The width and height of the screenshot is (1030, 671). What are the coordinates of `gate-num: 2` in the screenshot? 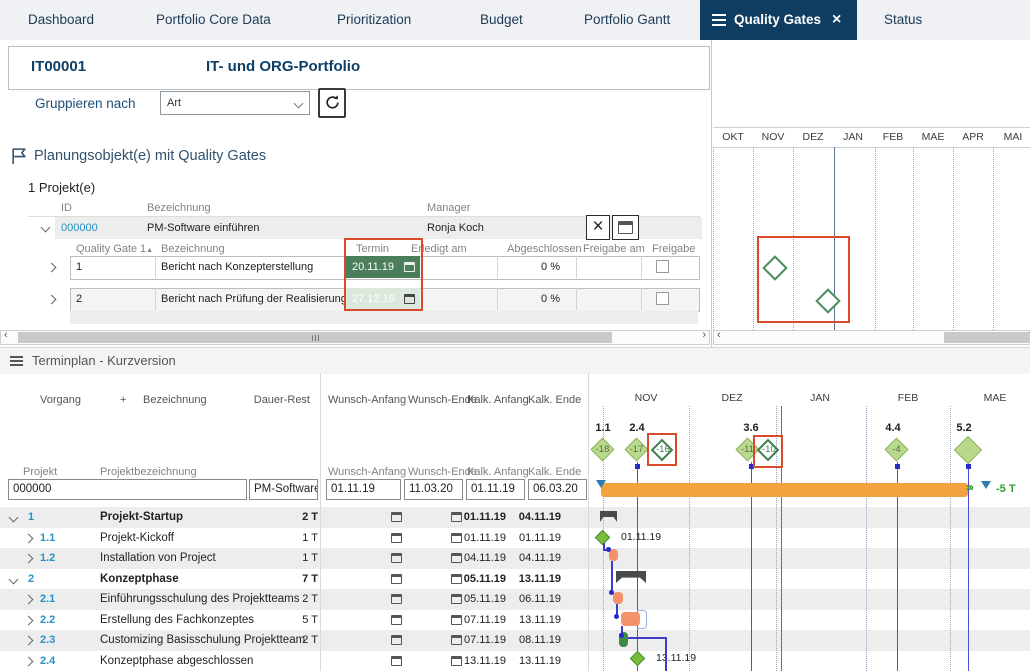 It's located at (79, 299).